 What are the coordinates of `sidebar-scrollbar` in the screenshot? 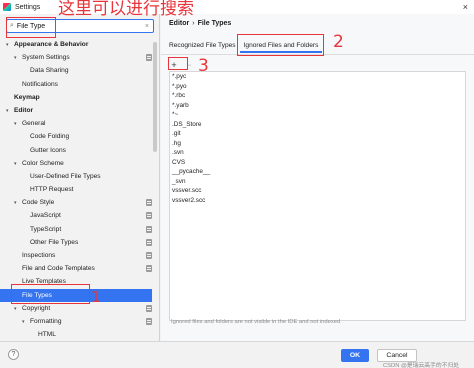 It's located at (155, 182).